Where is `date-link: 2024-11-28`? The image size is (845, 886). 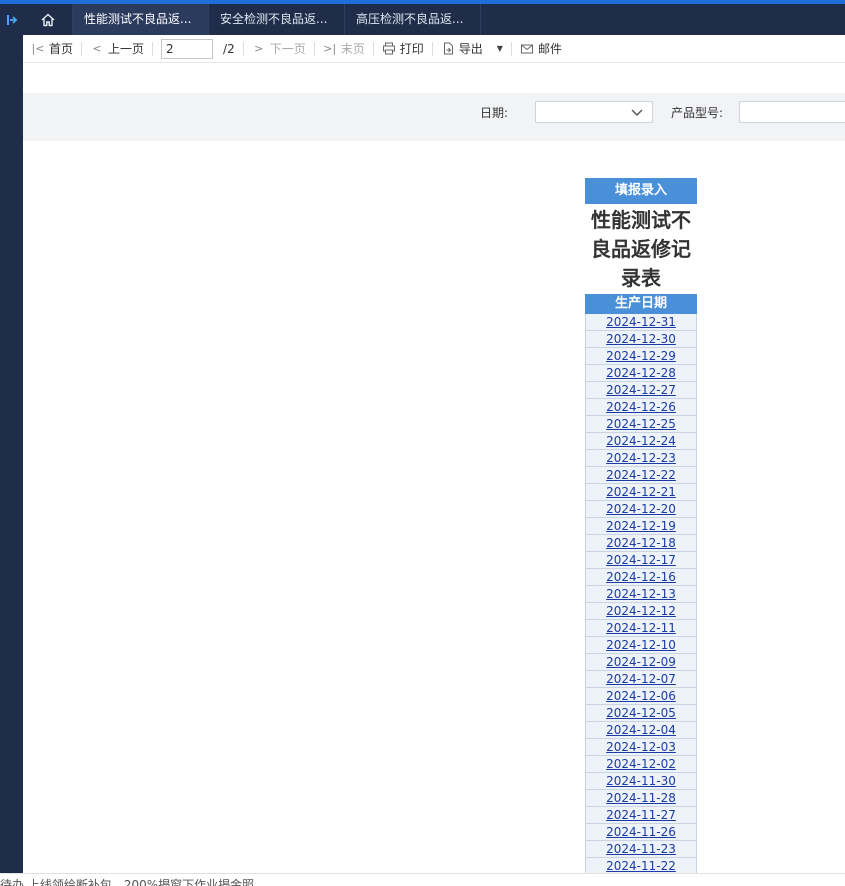 date-link: 2024-11-28 is located at coordinates (641, 798).